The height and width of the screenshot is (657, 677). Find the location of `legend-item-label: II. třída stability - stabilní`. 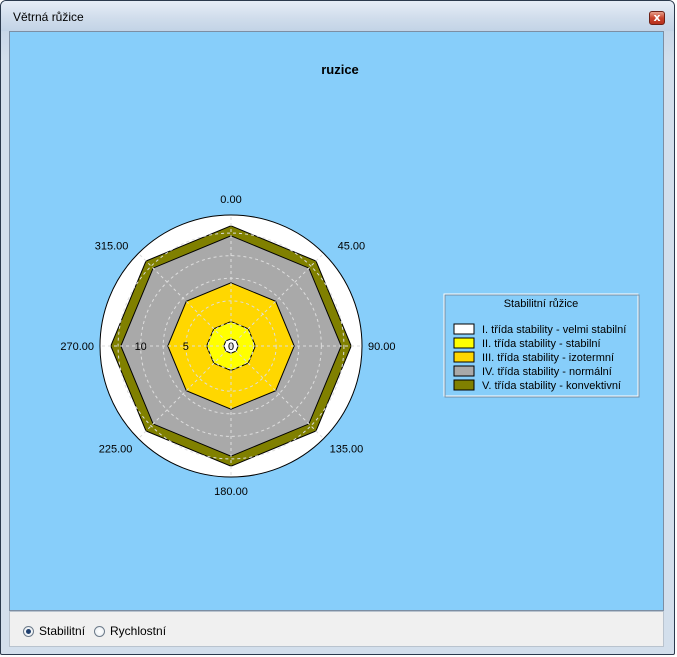

legend-item-label: II. třída stability - stabilní is located at coordinates (541, 344).